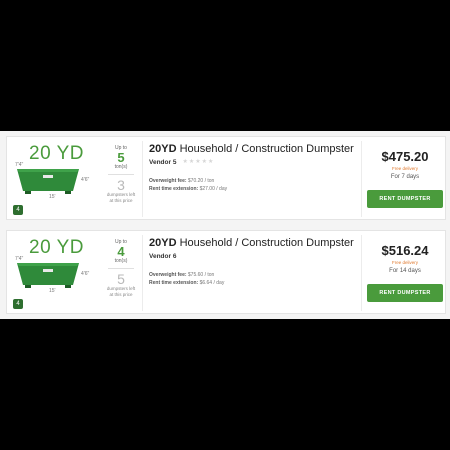 The height and width of the screenshot is (450, 450). What do you see at coordinates (121, 185) in the screenshot?
I see `dumpsters-left-count: 3` at bounding box center [121, 185].